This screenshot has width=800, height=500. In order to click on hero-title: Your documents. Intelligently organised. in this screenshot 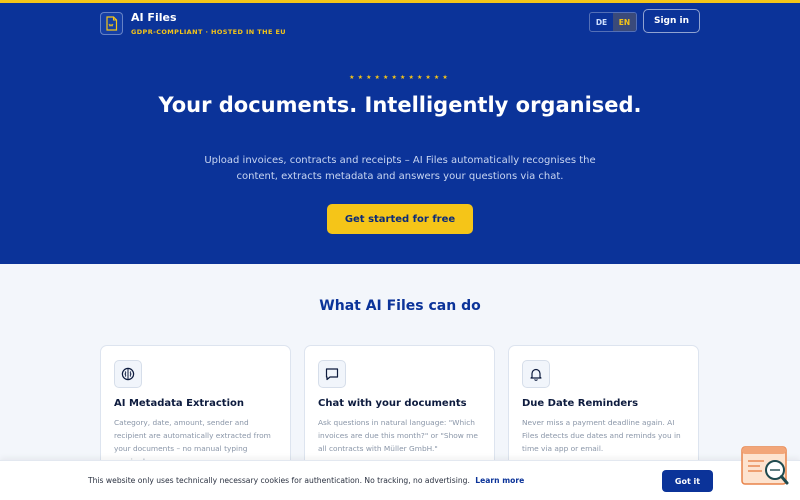, I will do `click(400, 105)`.